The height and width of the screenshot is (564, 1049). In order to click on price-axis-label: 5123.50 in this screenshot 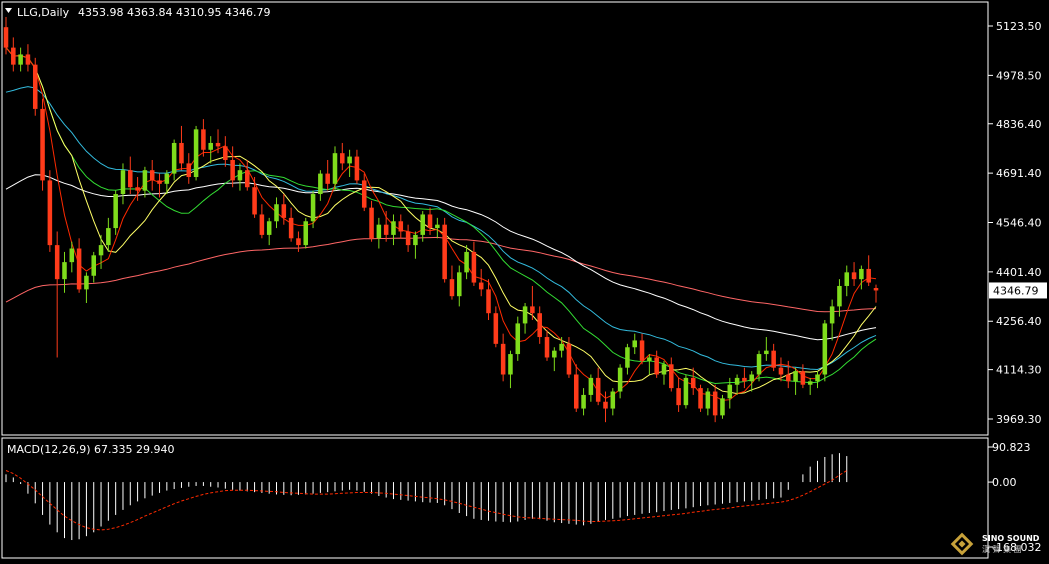, I will do `click(1019, 26)`.